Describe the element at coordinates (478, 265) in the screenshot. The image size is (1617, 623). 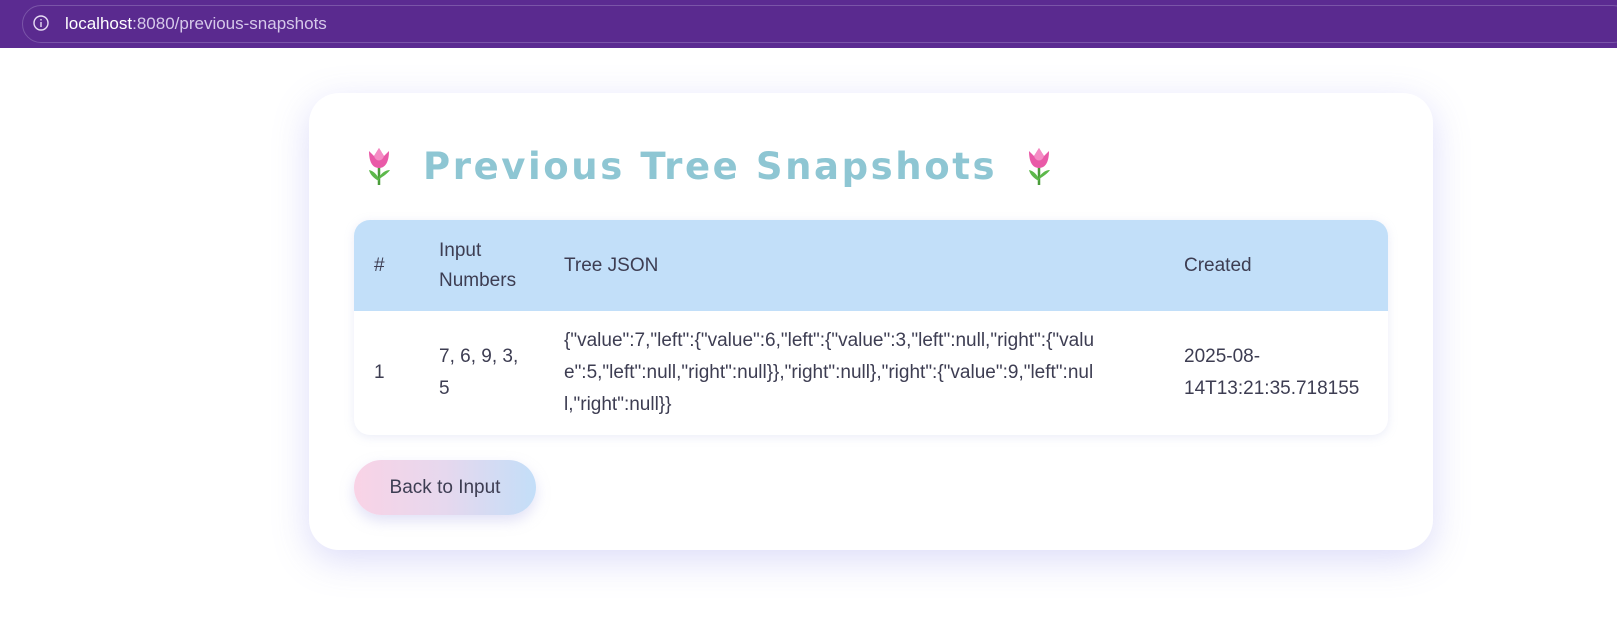
I see `header-input-numbers: Input Numbers` at that location.